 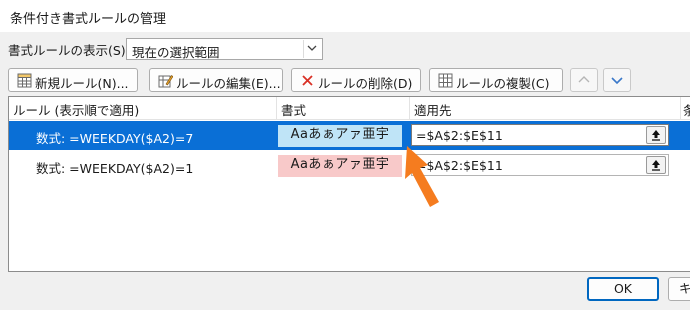 What do you see at coordinates (503, 83) in the screenshot?
I see `duplicate-rule-label: ルールの複製(C)` at bounding box center [503, 83].